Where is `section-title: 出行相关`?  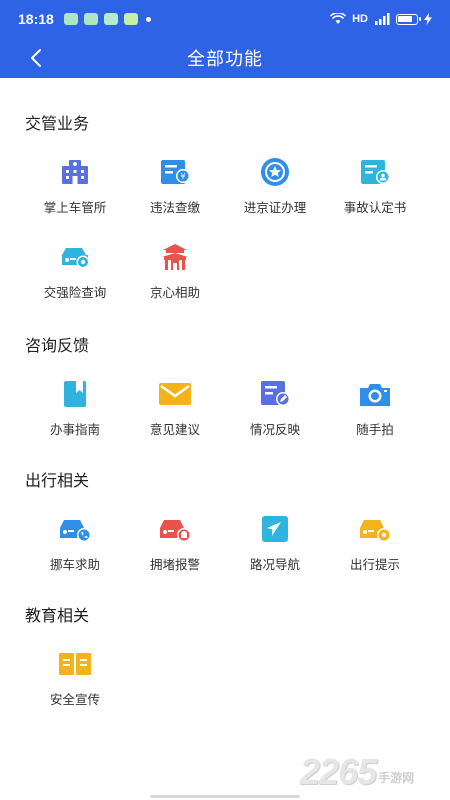
section-title: 出行相关 is located at coordinates (57, 480).